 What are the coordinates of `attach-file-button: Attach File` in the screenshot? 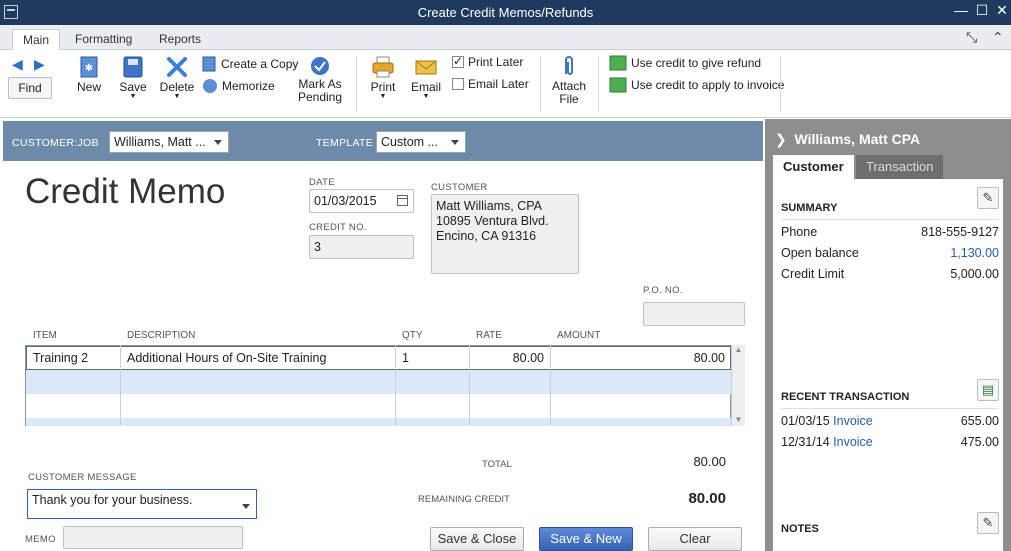 It's located at (569, 80).